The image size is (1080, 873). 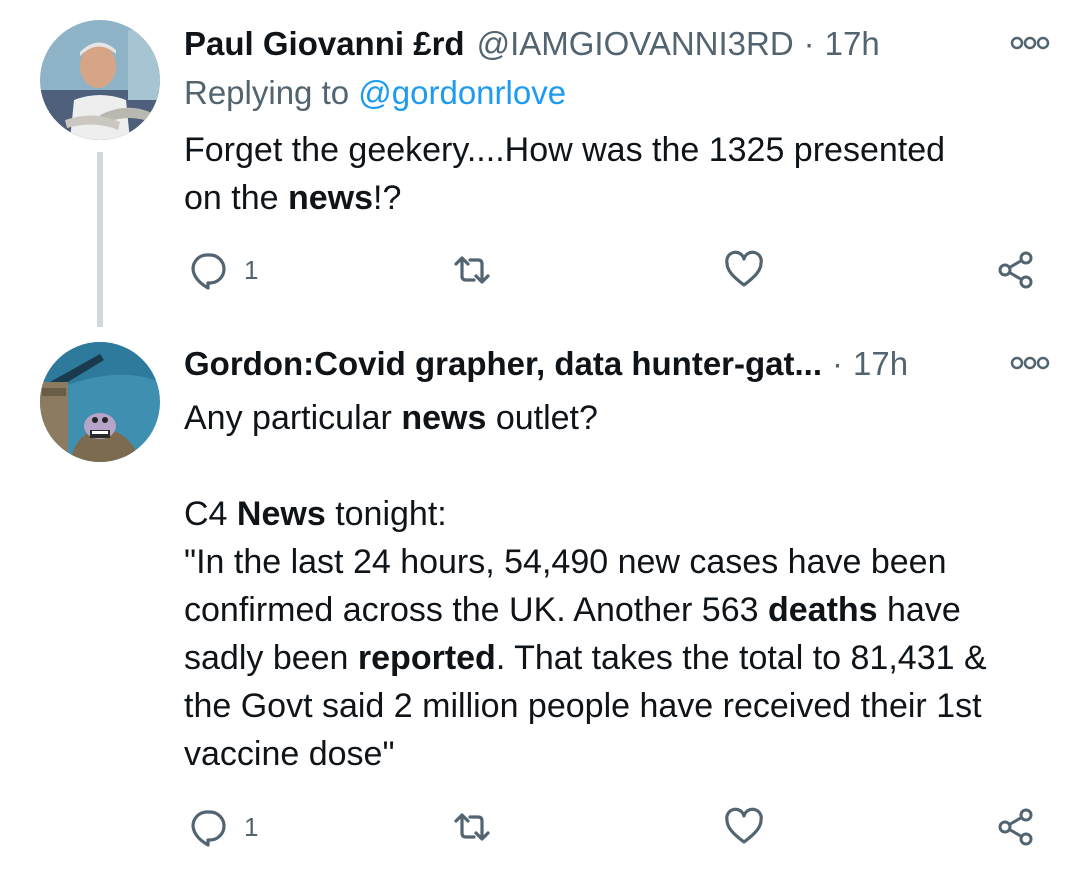 I want to click on highlighted-term: reported, so click(x=426, y=658).